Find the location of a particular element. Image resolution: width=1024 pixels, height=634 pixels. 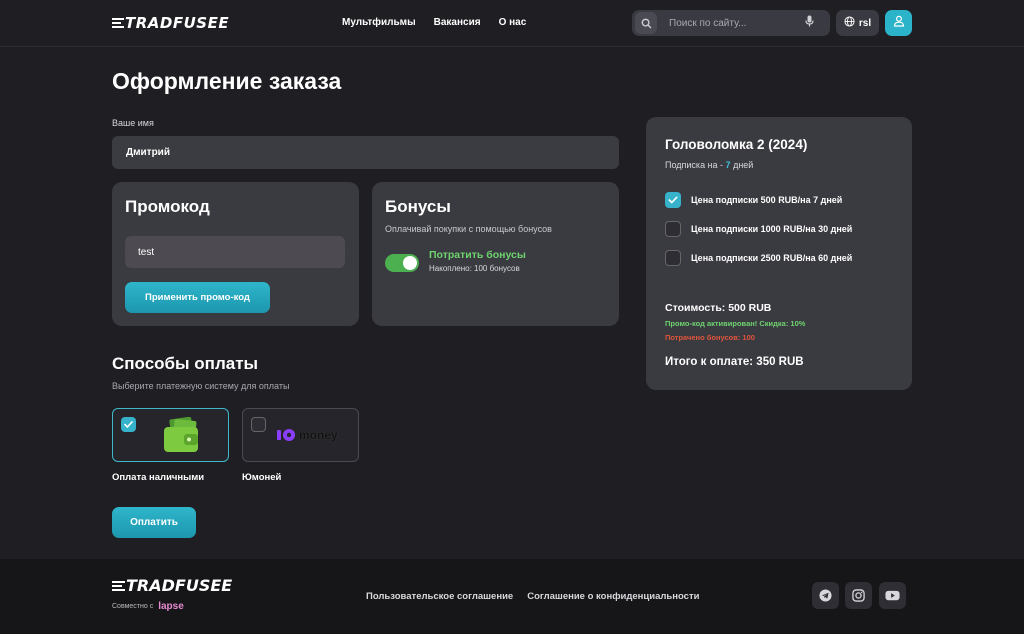

cost-text: Стоимость: 500 RUB is located at coordinates (718, 308).